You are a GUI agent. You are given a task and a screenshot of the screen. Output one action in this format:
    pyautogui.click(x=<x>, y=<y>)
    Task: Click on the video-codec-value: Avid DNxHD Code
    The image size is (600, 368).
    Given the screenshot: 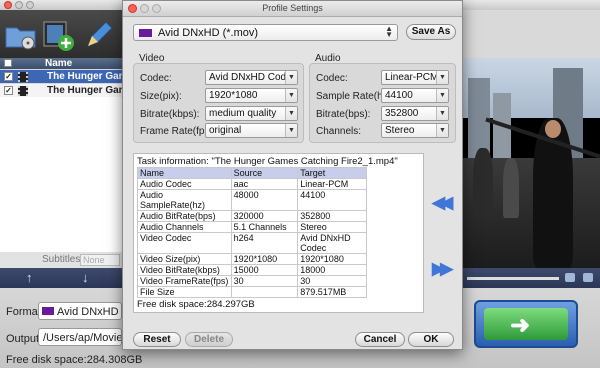 What is the action you would take?
    pyautogui.click(x=250, y=77)
    